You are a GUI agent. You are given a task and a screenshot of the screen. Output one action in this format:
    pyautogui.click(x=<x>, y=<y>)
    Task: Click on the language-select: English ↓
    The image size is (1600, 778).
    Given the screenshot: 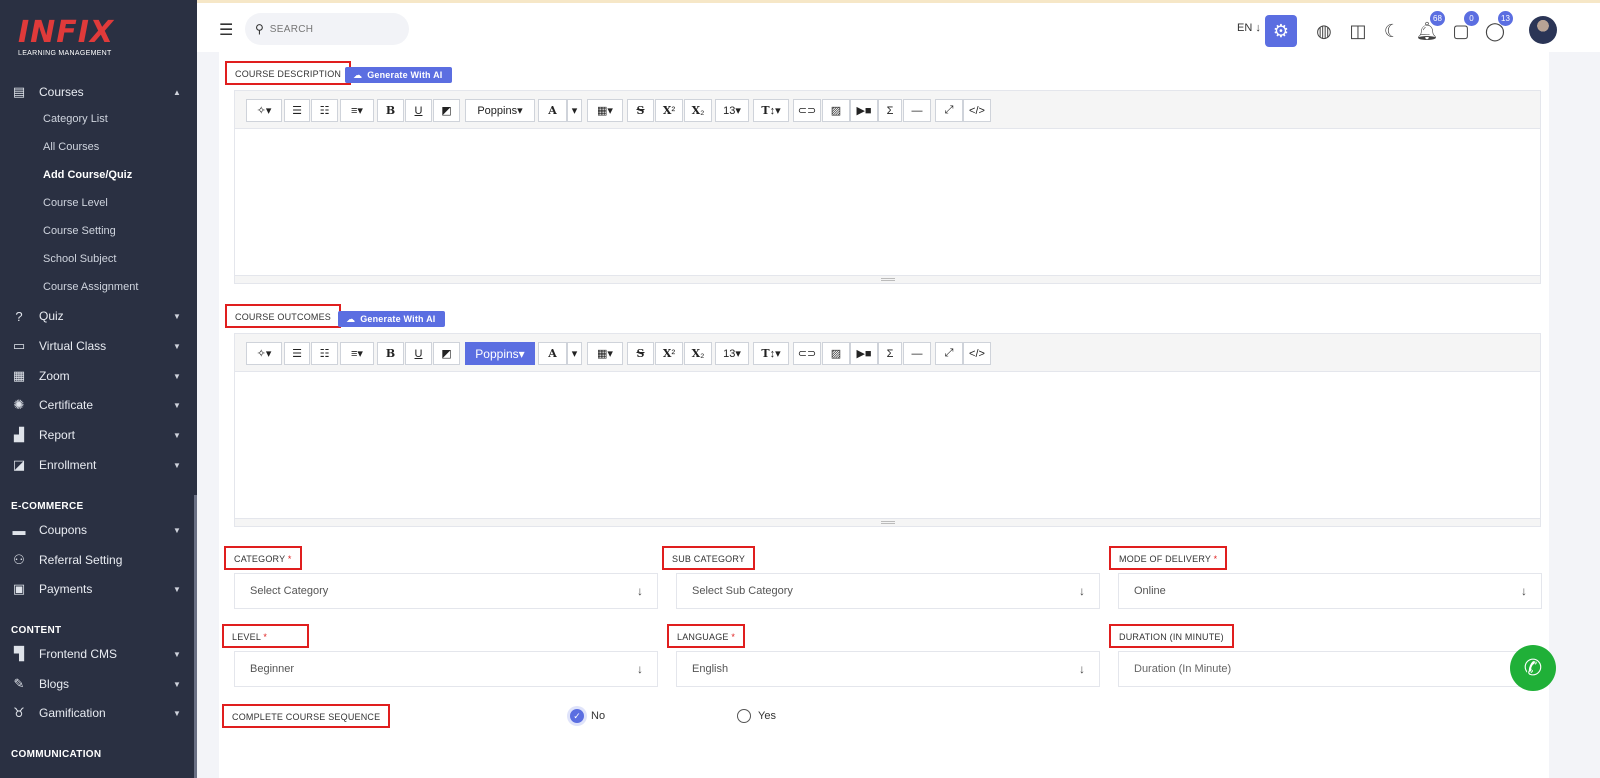 What is the action you would take?
    pyautogui.click(x=888, y=669)
    